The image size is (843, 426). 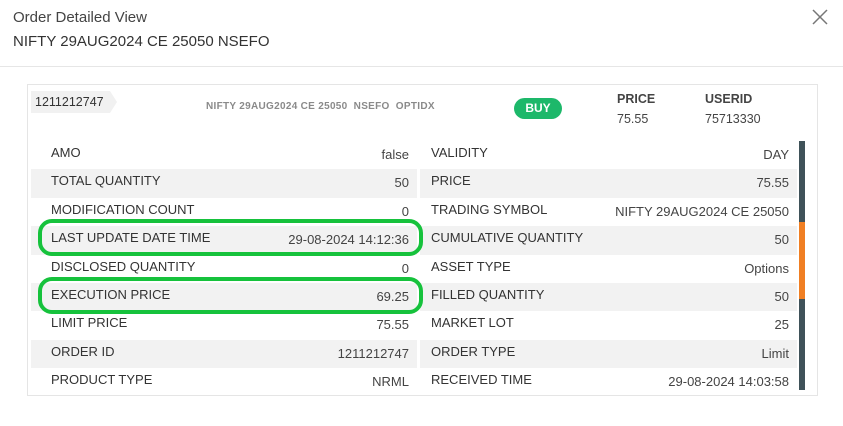 What do you see at coordinates (224, 183) in the screenshot?
I see `detail-cell-left: TOTAL QUANTITY 50` at bounding box center [224, 183].